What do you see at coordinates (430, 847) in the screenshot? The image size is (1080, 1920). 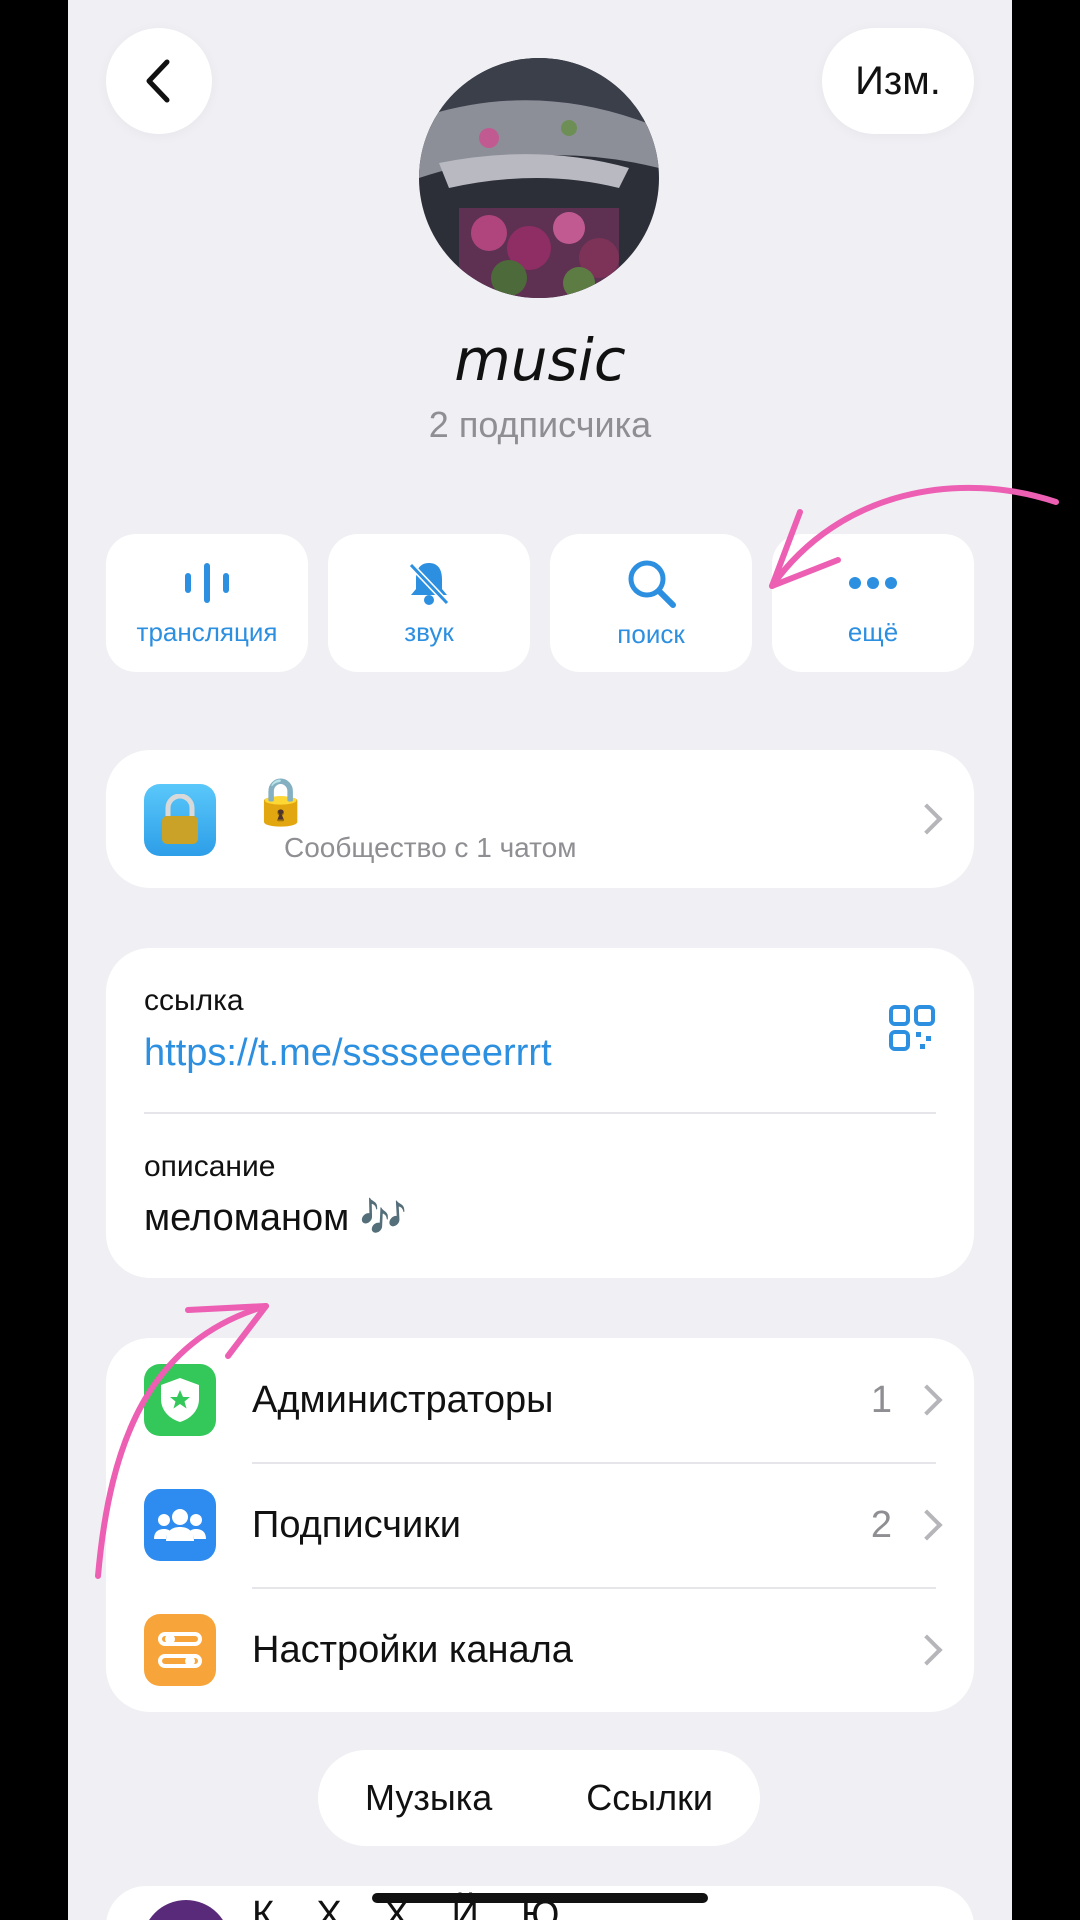 I see `community-subtitle: Сообщество с 1 чатом` at bounding box center [430, 847].